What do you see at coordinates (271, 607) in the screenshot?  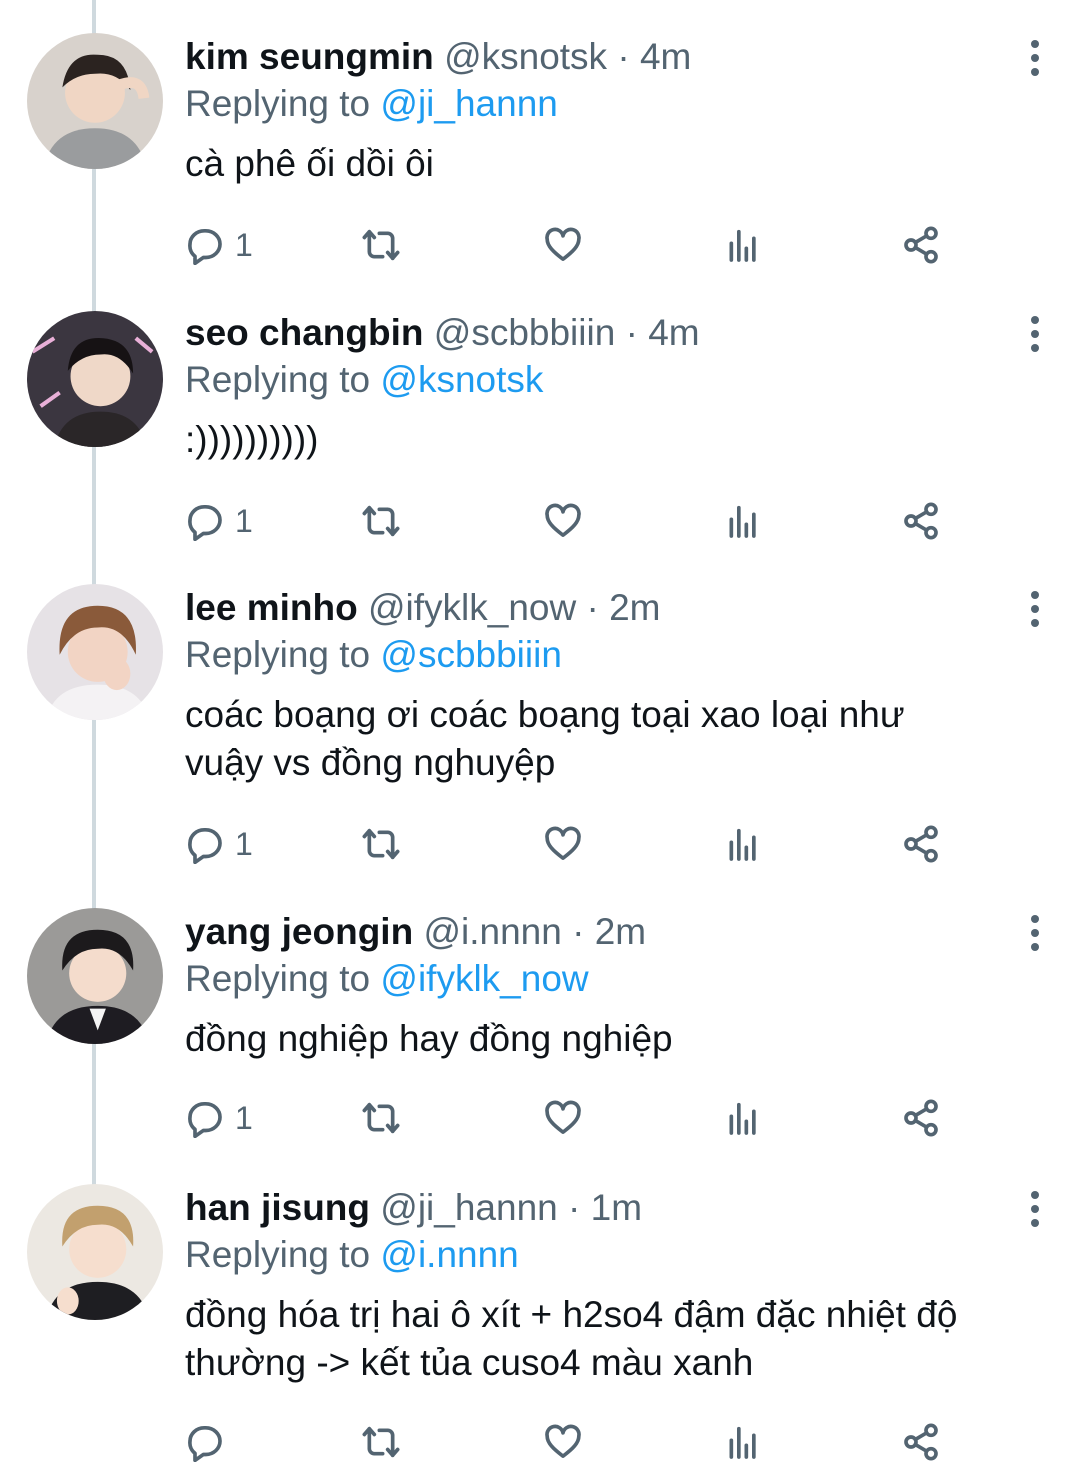 I see `display-name: lee minho` at bounding box center [271, 607].